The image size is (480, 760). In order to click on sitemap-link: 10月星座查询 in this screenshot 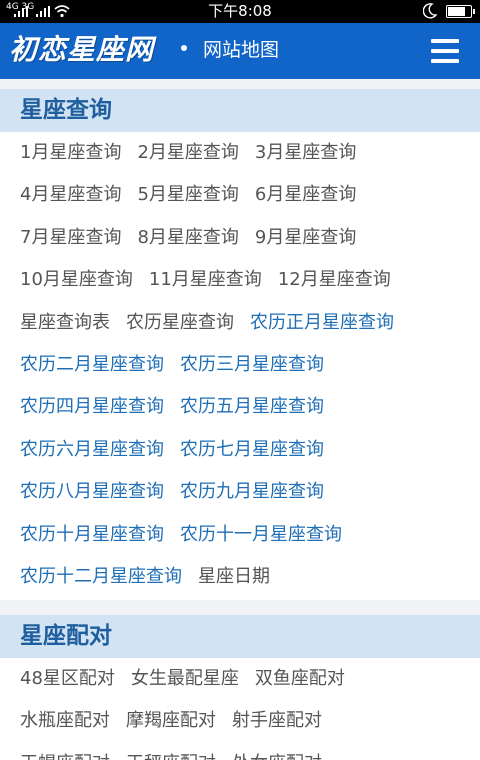, I will do `click(76, 280)`.